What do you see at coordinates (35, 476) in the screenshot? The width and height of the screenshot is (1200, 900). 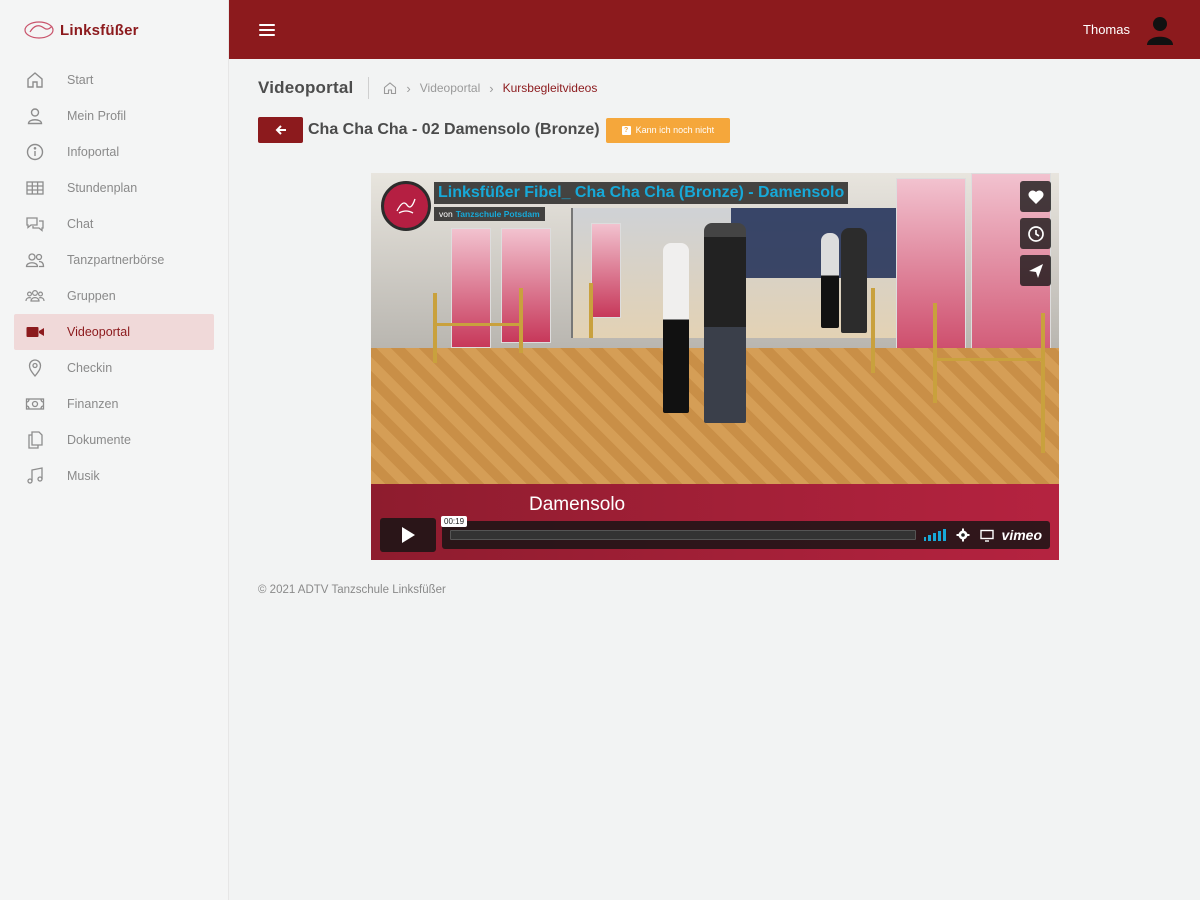 I see `music-icon` at bounding box center [35, 476].